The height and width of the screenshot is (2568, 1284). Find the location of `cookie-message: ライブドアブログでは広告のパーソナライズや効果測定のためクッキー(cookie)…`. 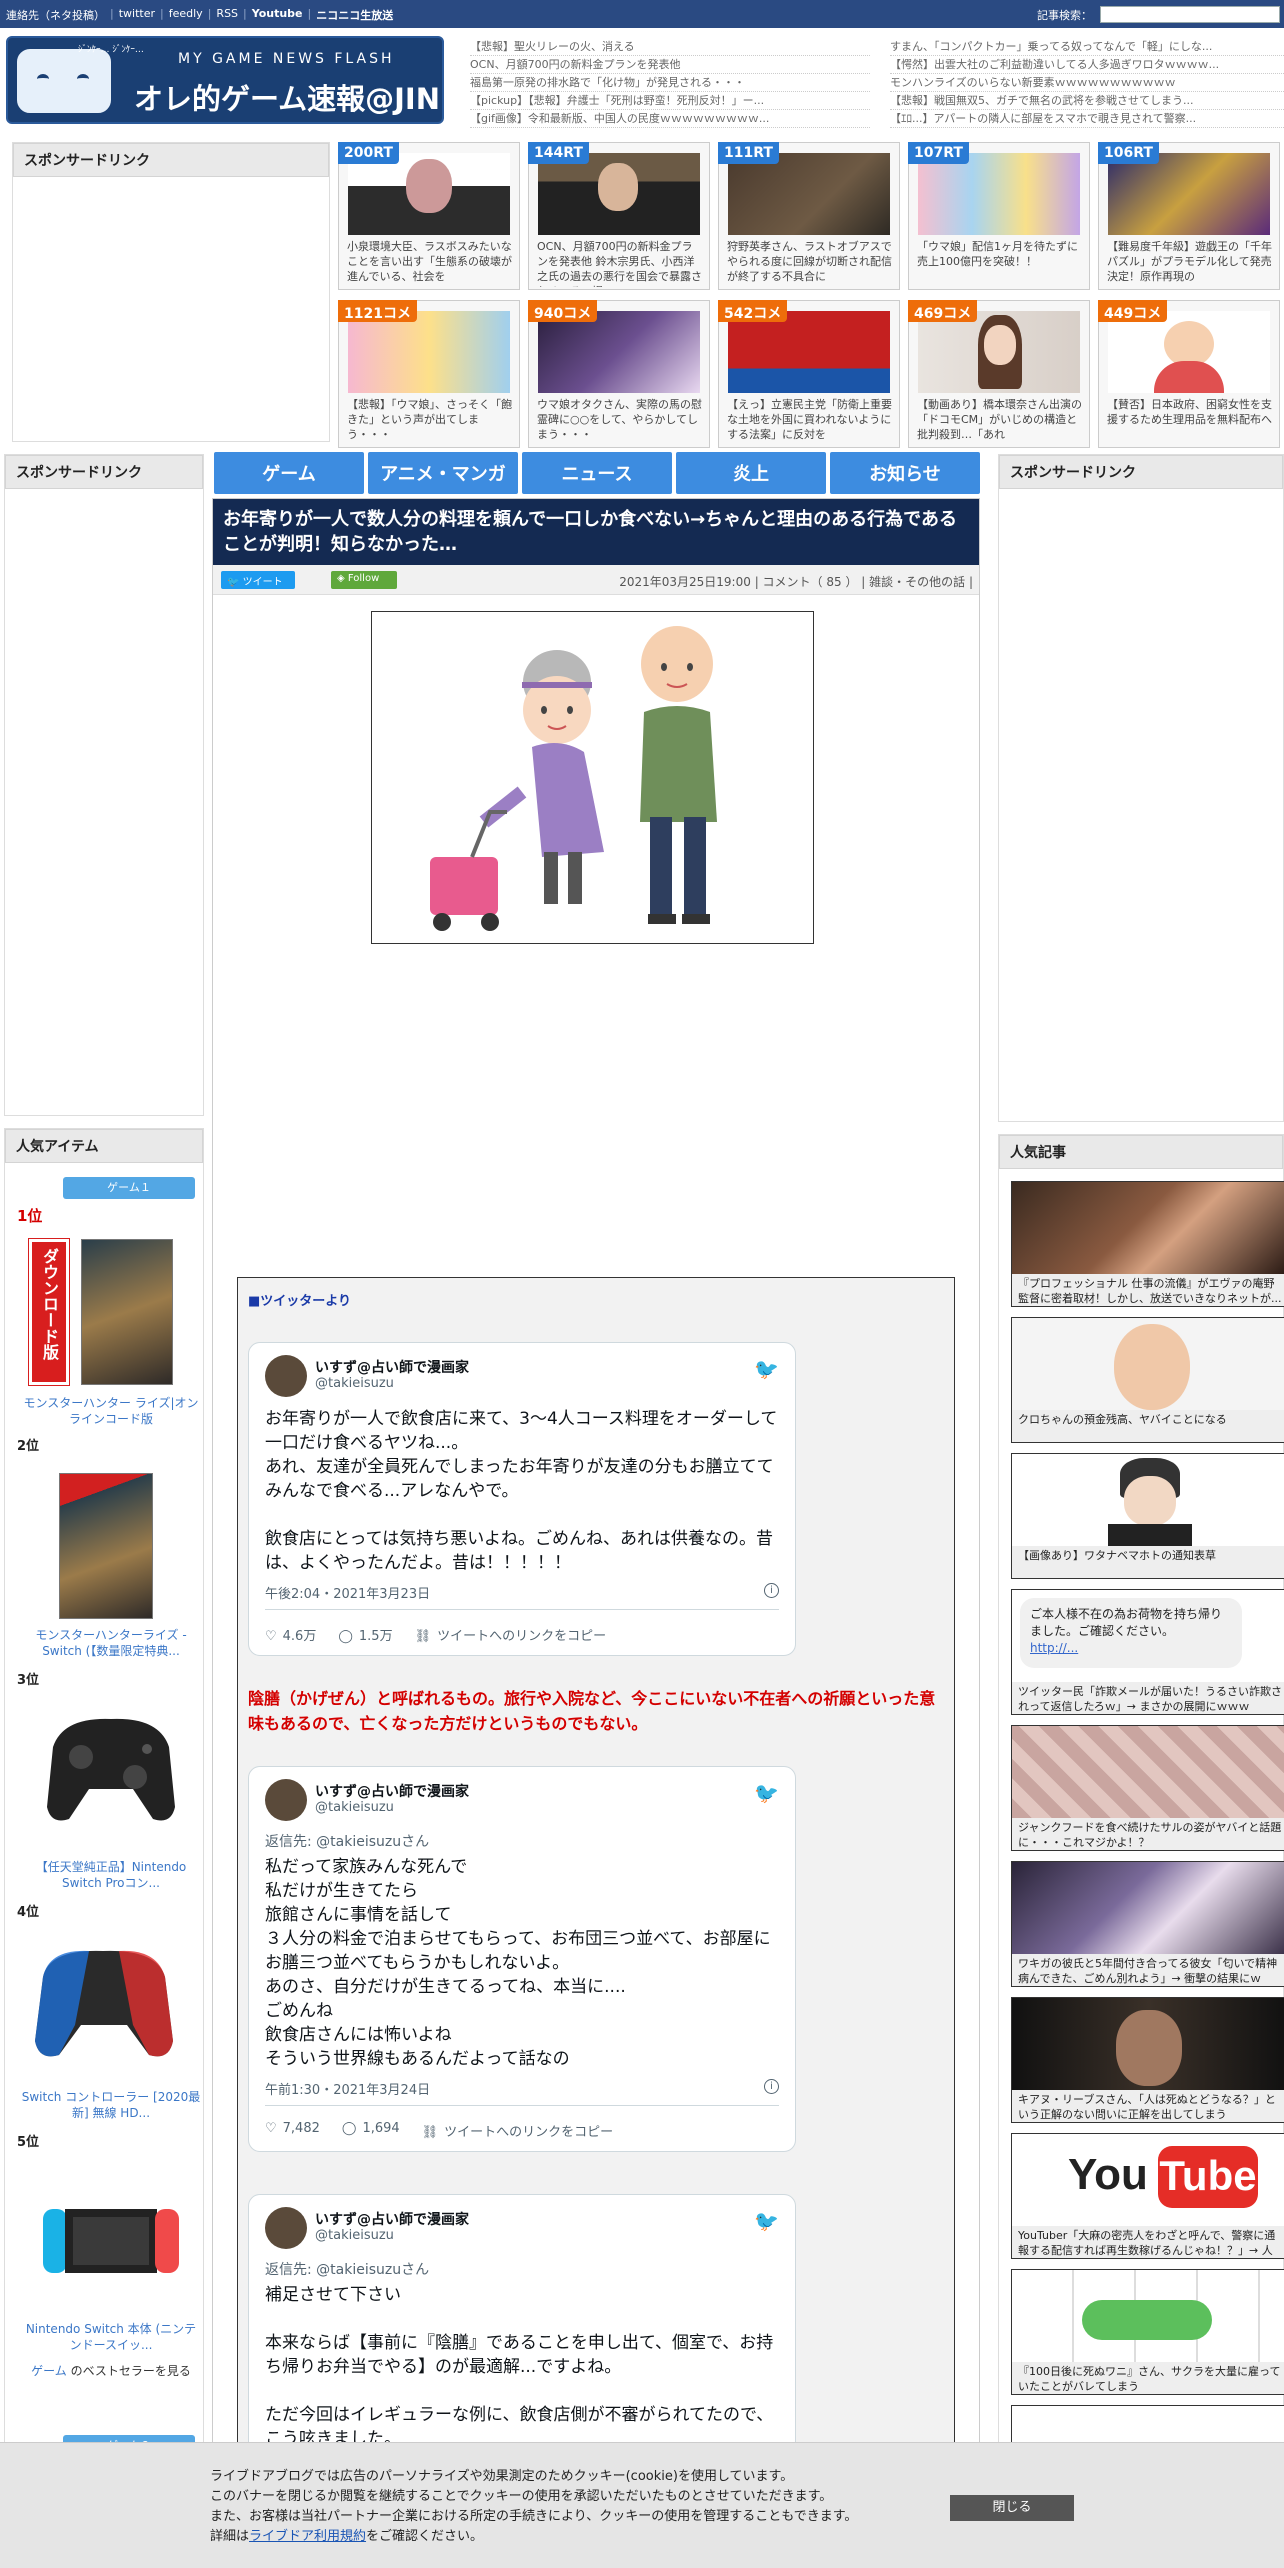

cookie-message: ライブドアブログでは広告のパーソナライズや効果測定のためクッキー(cookie)… is located at coordinates (534, 2496).